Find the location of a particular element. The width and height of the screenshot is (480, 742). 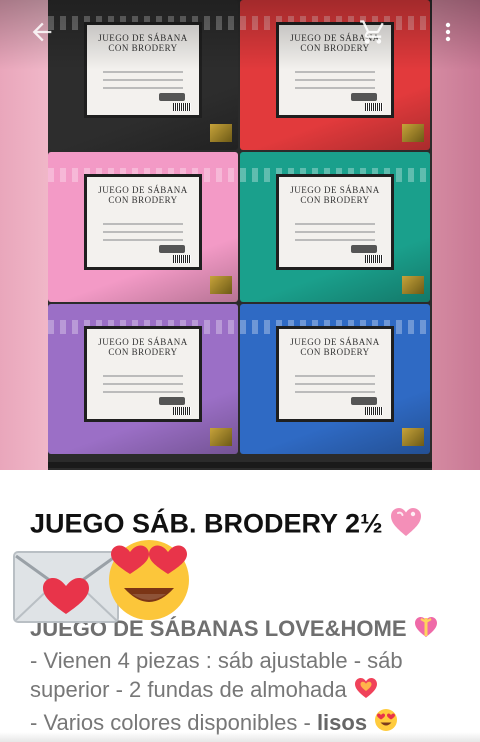

arrow-back-icon is located at coordinates (42, 32).